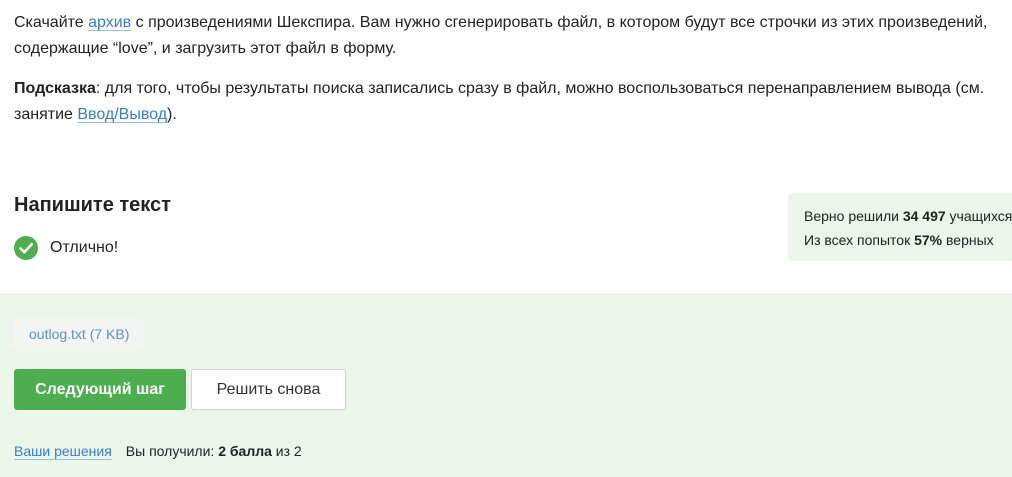 This screenshot has height=477, width=1012. What do you see at coordinates (853, 216) in the screenshot?
I see `stats-solved-label: Верно решили` at bounding box center [853, 216].